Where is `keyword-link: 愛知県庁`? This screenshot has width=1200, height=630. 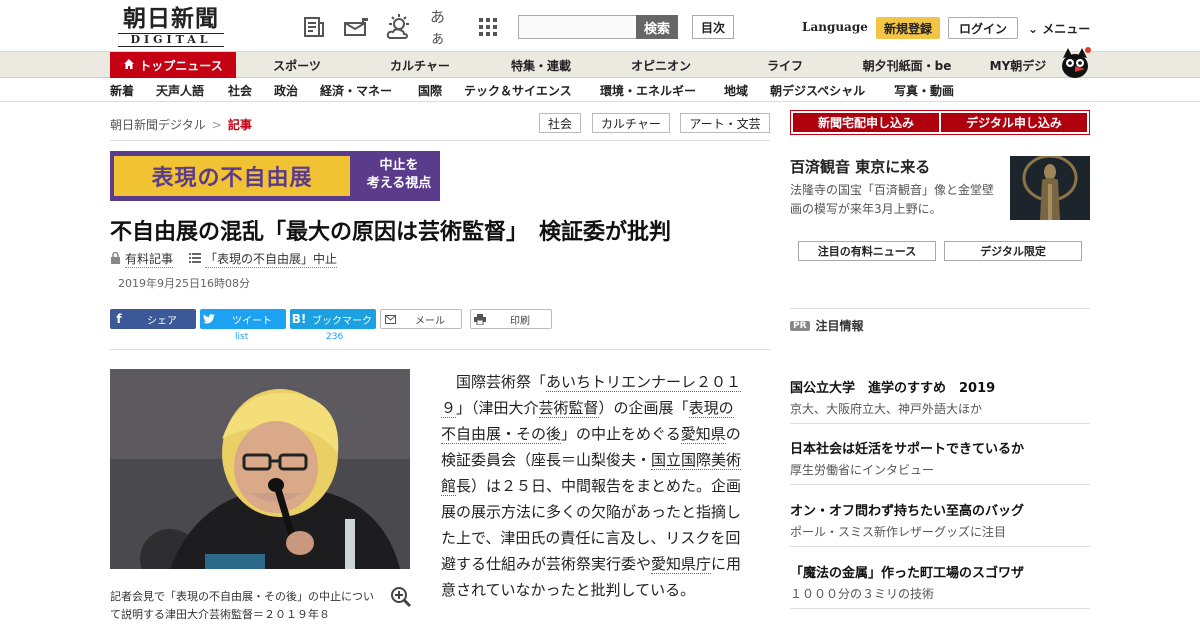 keyword-link: 愛知県庁 is located at coordinates (681, 564).